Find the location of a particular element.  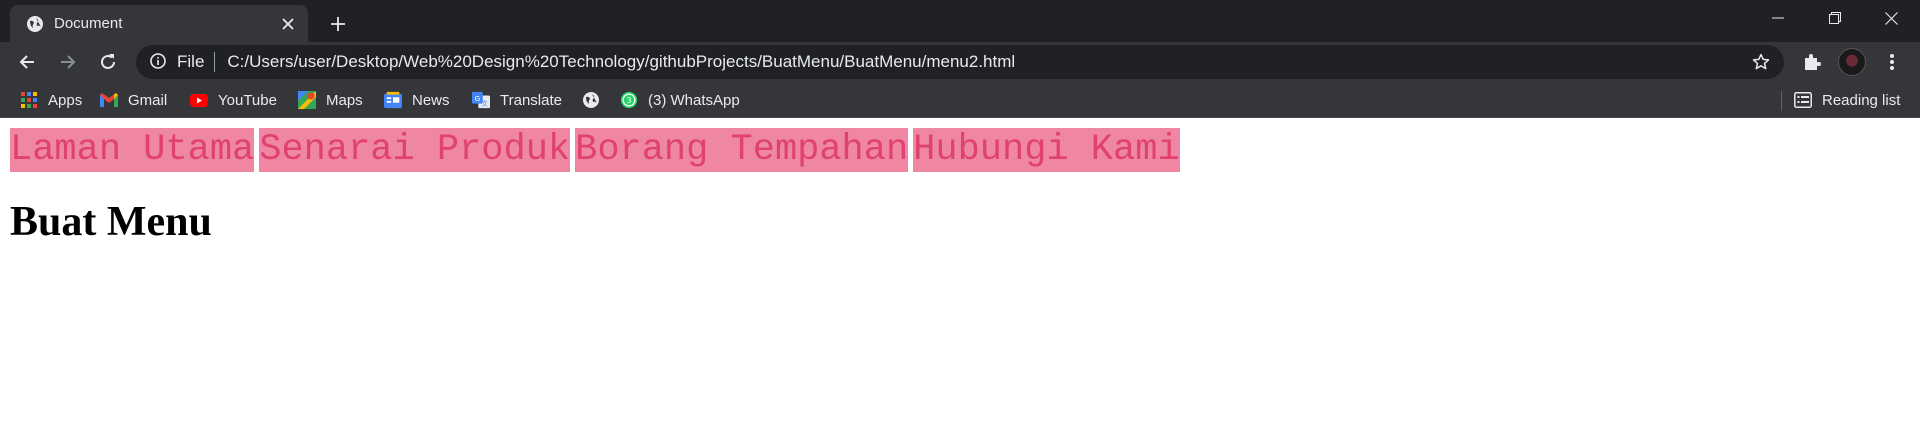

url-separator is located at coordinates (215, 62).